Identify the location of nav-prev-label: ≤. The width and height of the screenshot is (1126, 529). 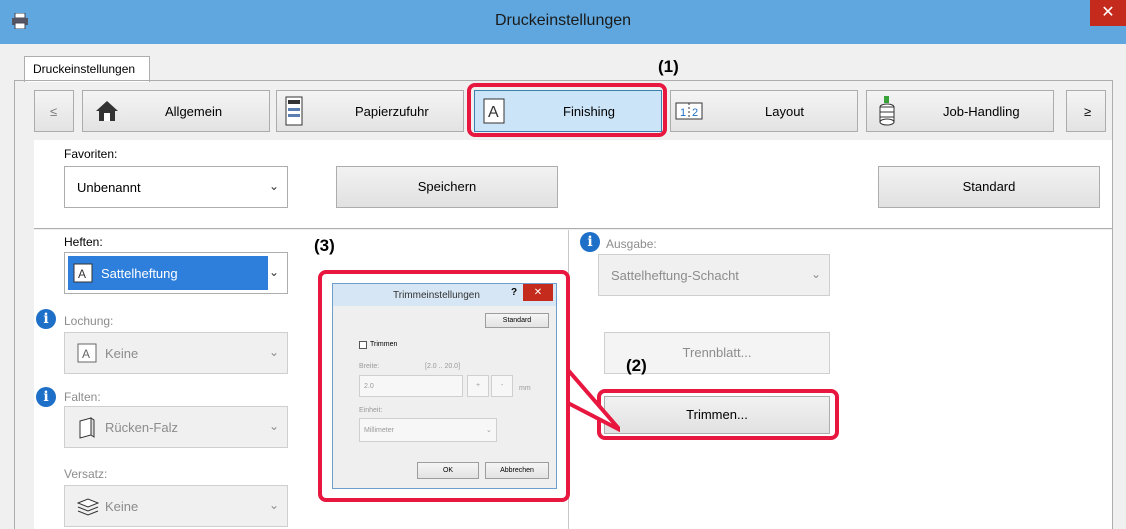
(54, 111).